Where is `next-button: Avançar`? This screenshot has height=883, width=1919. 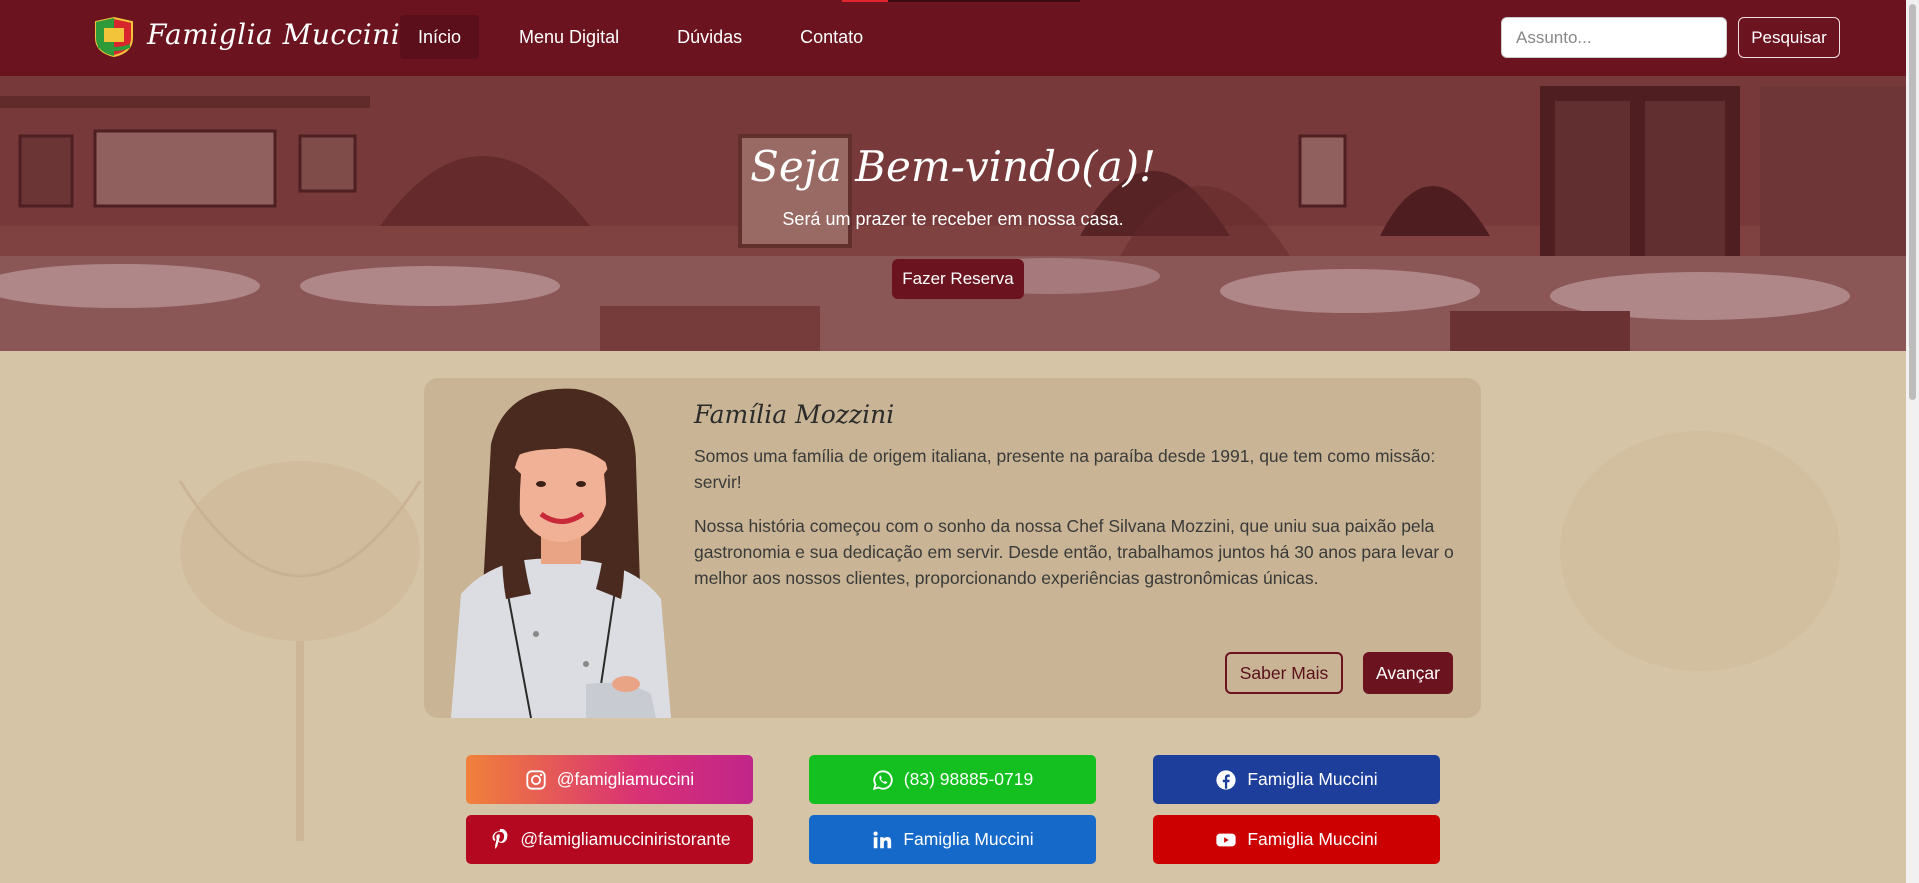 next-button: Avançar is located at coordinates (1408, 673).